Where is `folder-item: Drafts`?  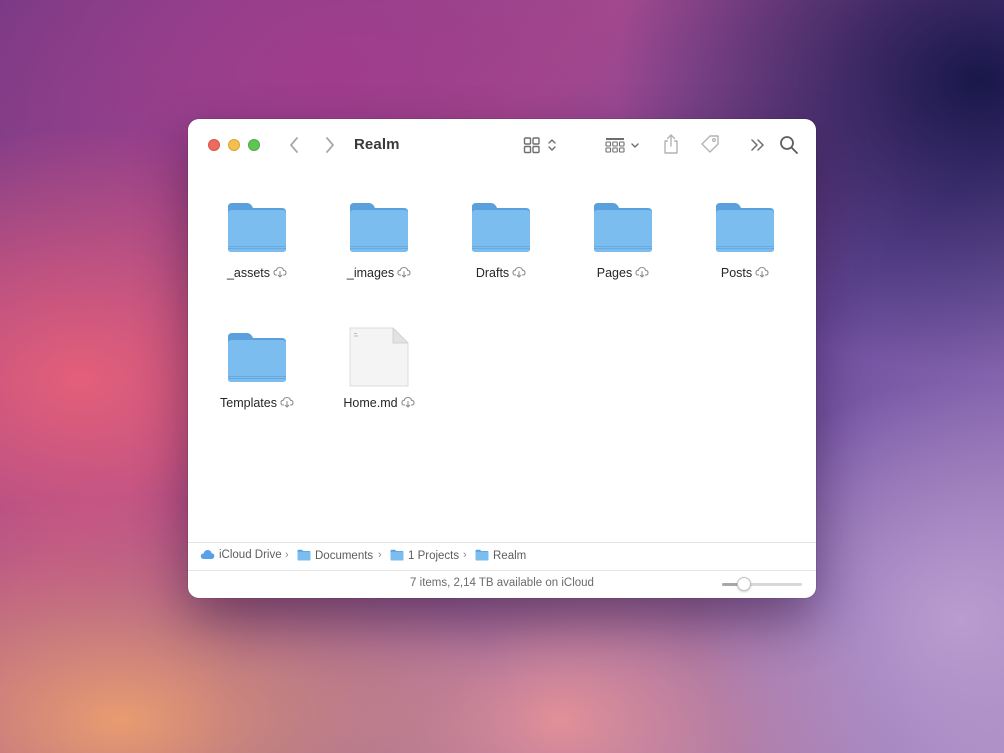 folder-item: Drafts is located at coordinates (501, 226).